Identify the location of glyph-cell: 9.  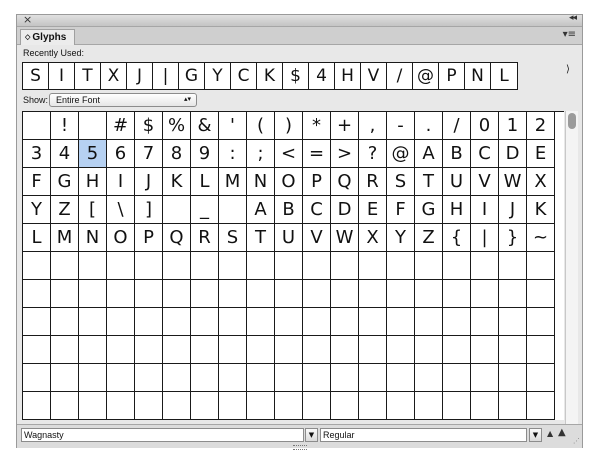
(205, 154).